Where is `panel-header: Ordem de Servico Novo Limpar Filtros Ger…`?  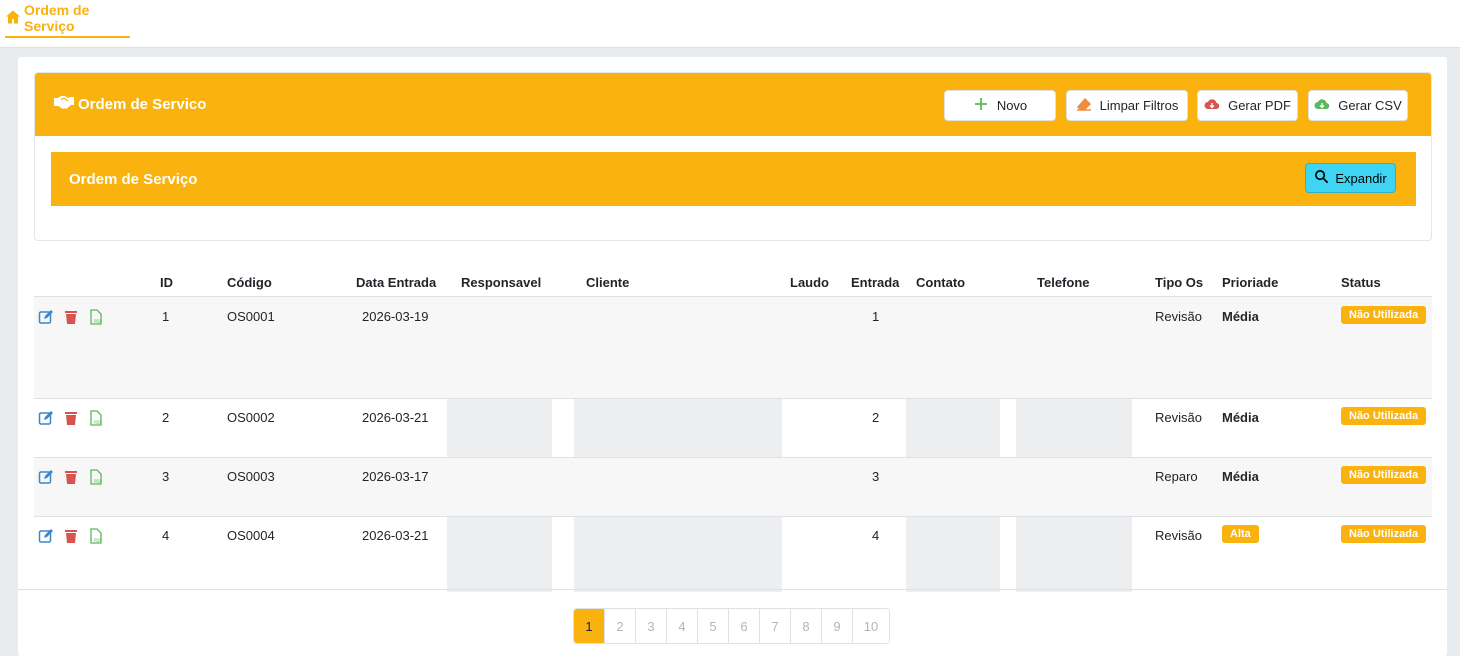 panel-header: Ordem de Servico Novo Limpar Filtros Ger… is located at coordinates (733, 104).